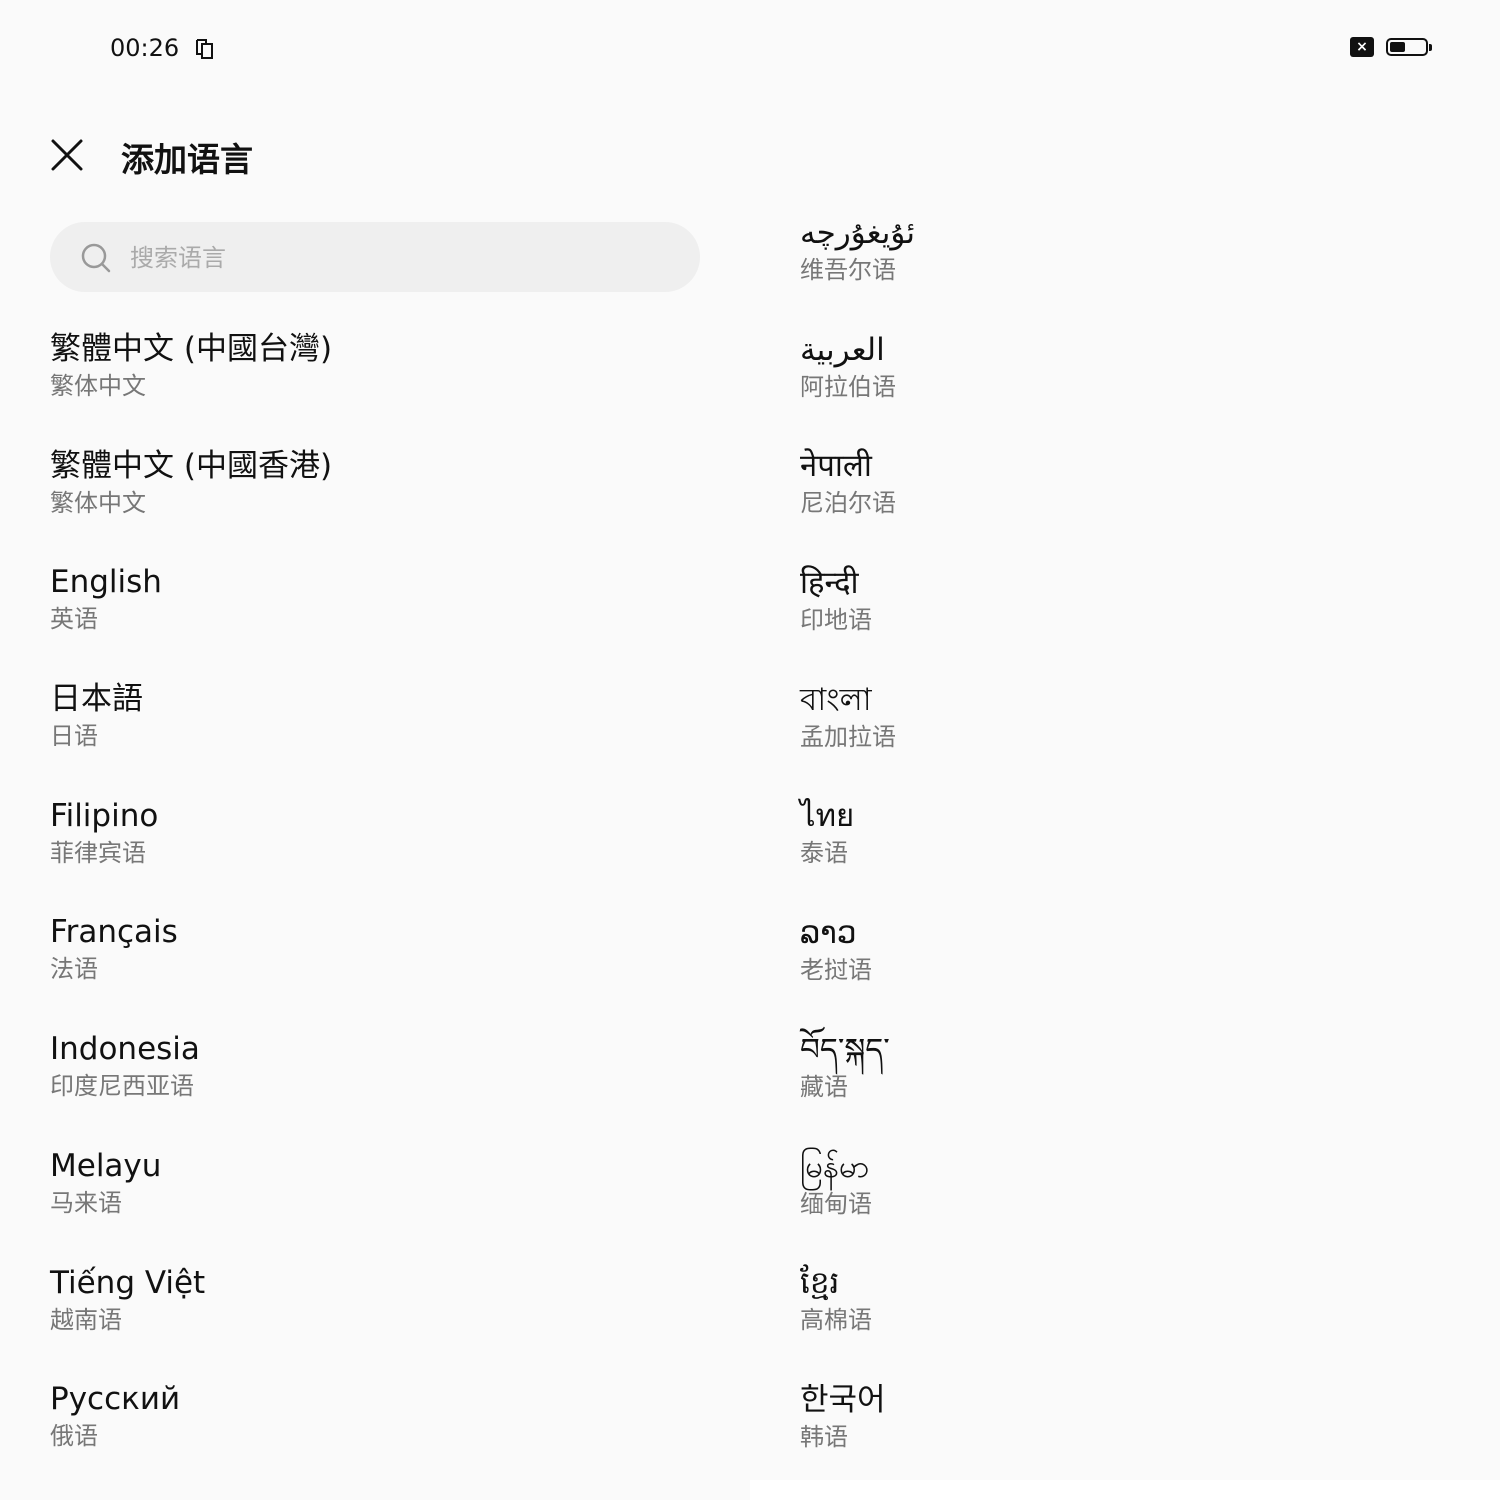 The width and height of the screenshot is (1500, 1500). What do you see at coordinates (1120, 737) in the screenshot?
I see `language-item: বাংলা 孟加拉语` at bounding box center [1120, 737].